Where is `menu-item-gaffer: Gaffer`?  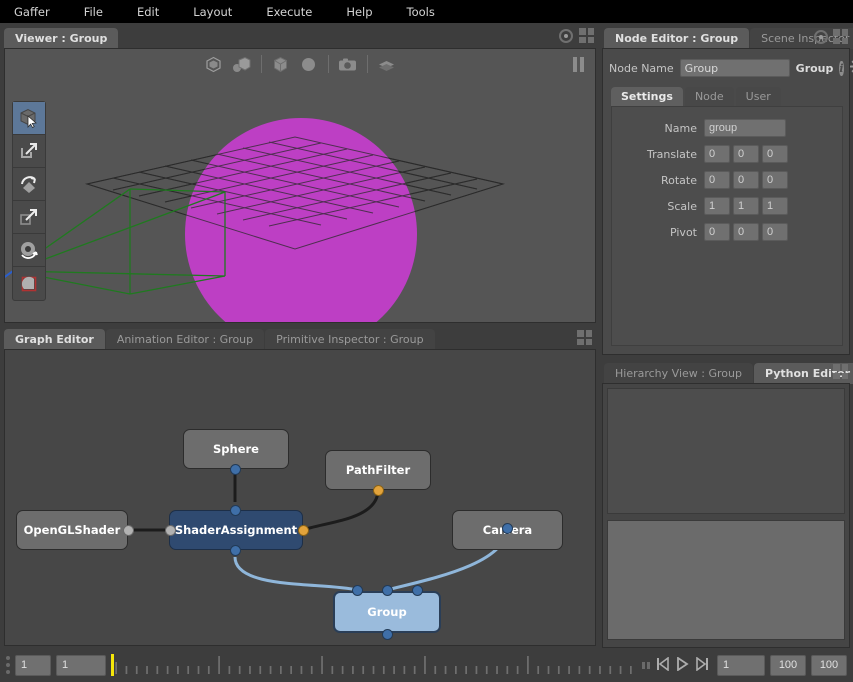
menu-item-gaffer: Gaffer is located at coordinates (32, 12).